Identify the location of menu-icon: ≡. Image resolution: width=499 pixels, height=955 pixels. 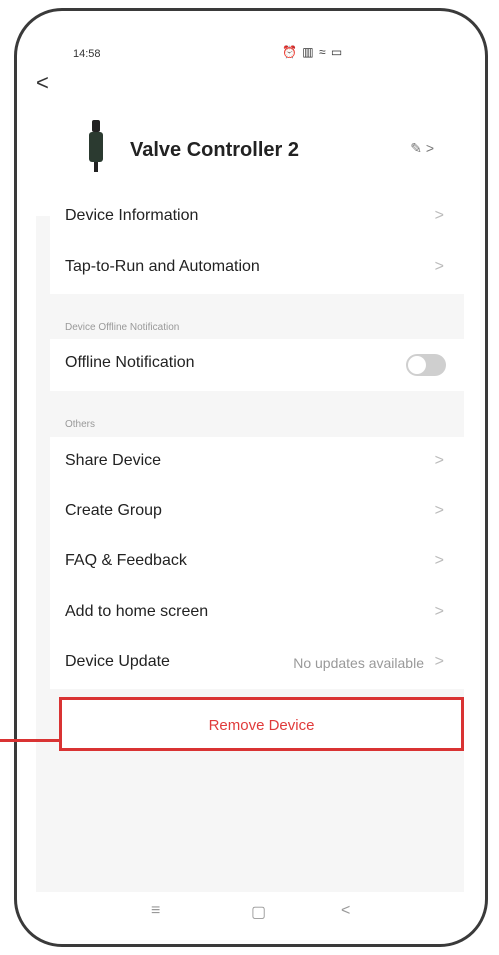
(155, 911).